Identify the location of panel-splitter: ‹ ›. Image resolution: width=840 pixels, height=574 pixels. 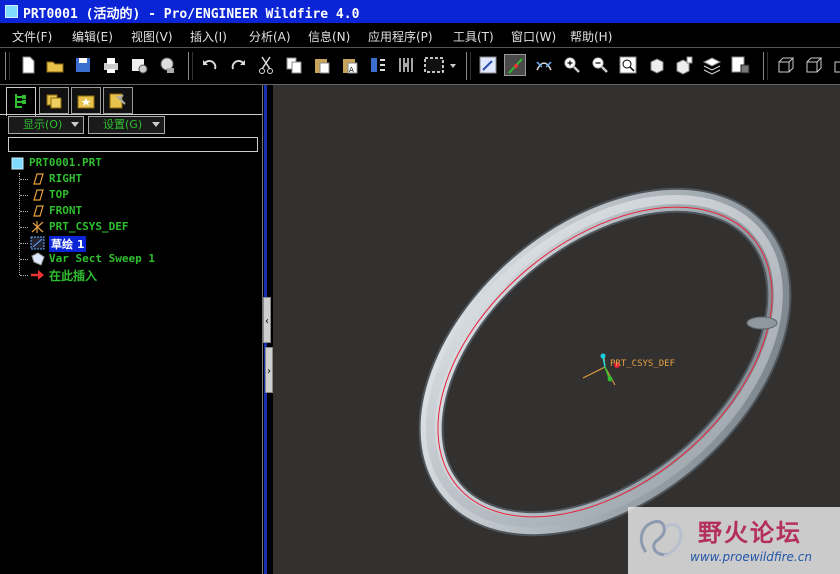
(268, 329).